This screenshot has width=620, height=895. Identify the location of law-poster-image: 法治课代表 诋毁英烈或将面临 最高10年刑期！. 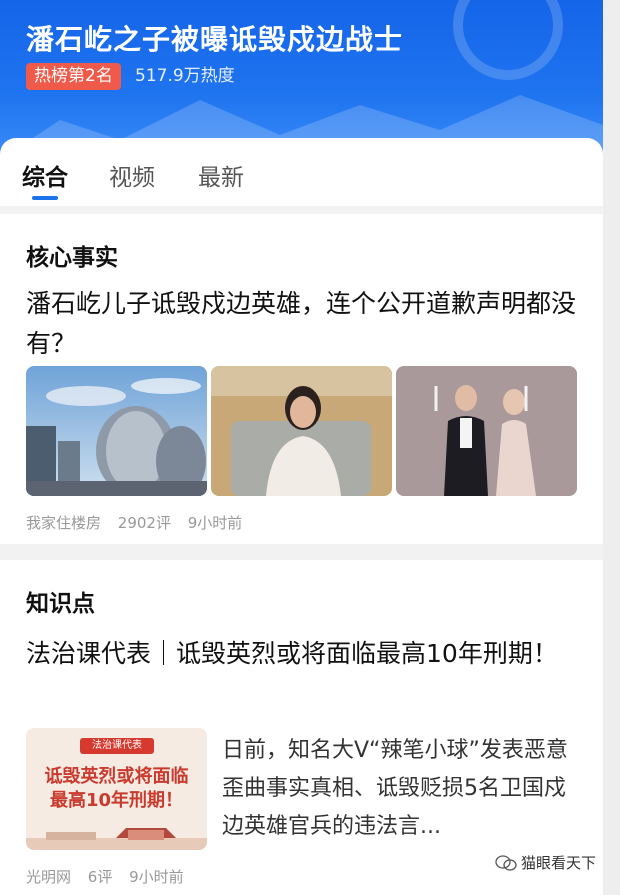
(116, 789).